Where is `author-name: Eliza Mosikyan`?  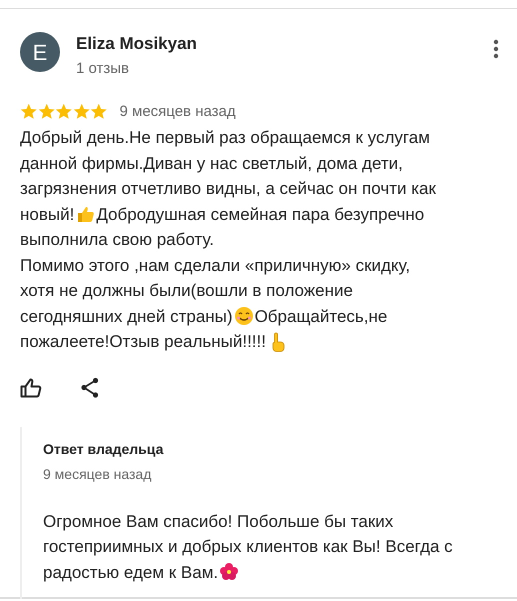
author-name: Eliza Mosikyan is located at coordinates (136, 44).